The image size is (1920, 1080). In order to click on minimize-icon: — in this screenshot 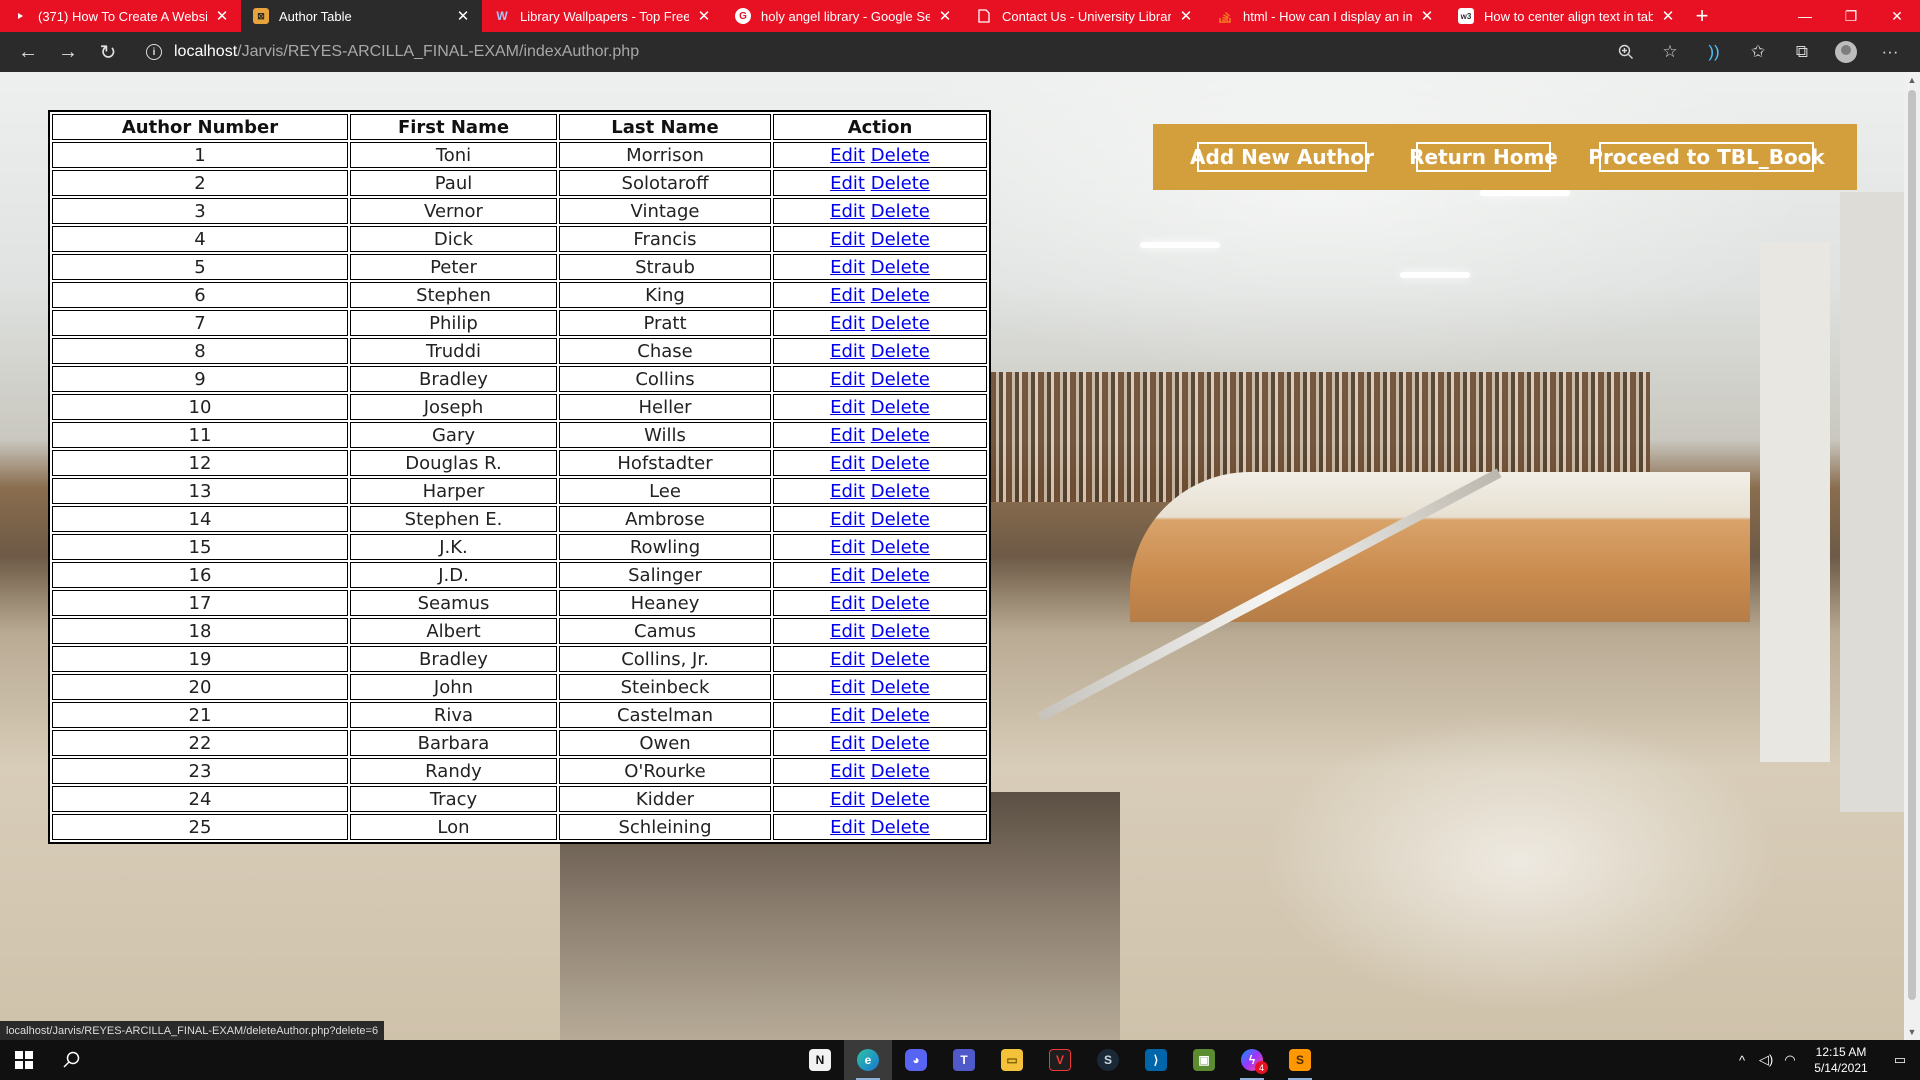, I will do `click(1805, 16)`.